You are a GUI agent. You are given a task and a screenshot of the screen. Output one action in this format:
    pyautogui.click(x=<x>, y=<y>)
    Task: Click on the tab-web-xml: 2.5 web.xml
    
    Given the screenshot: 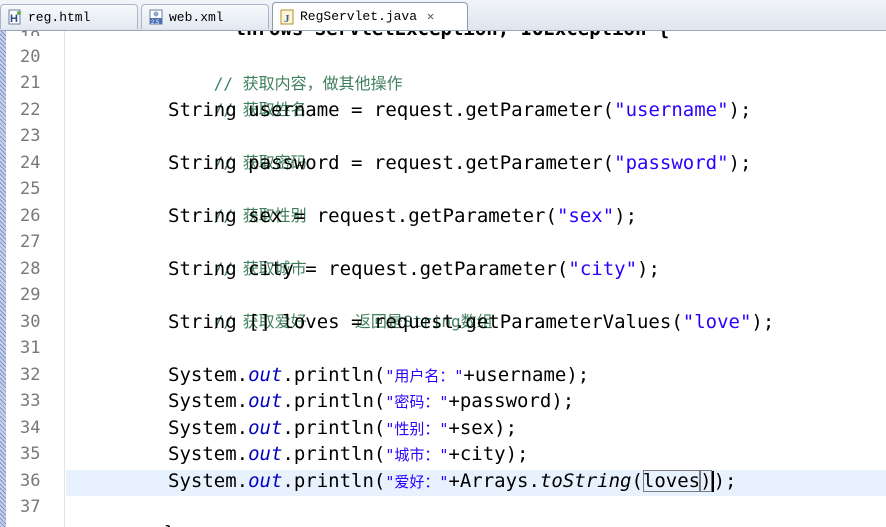 What is the action you would take?
    pyautogui.click(x=205, y=16)
    